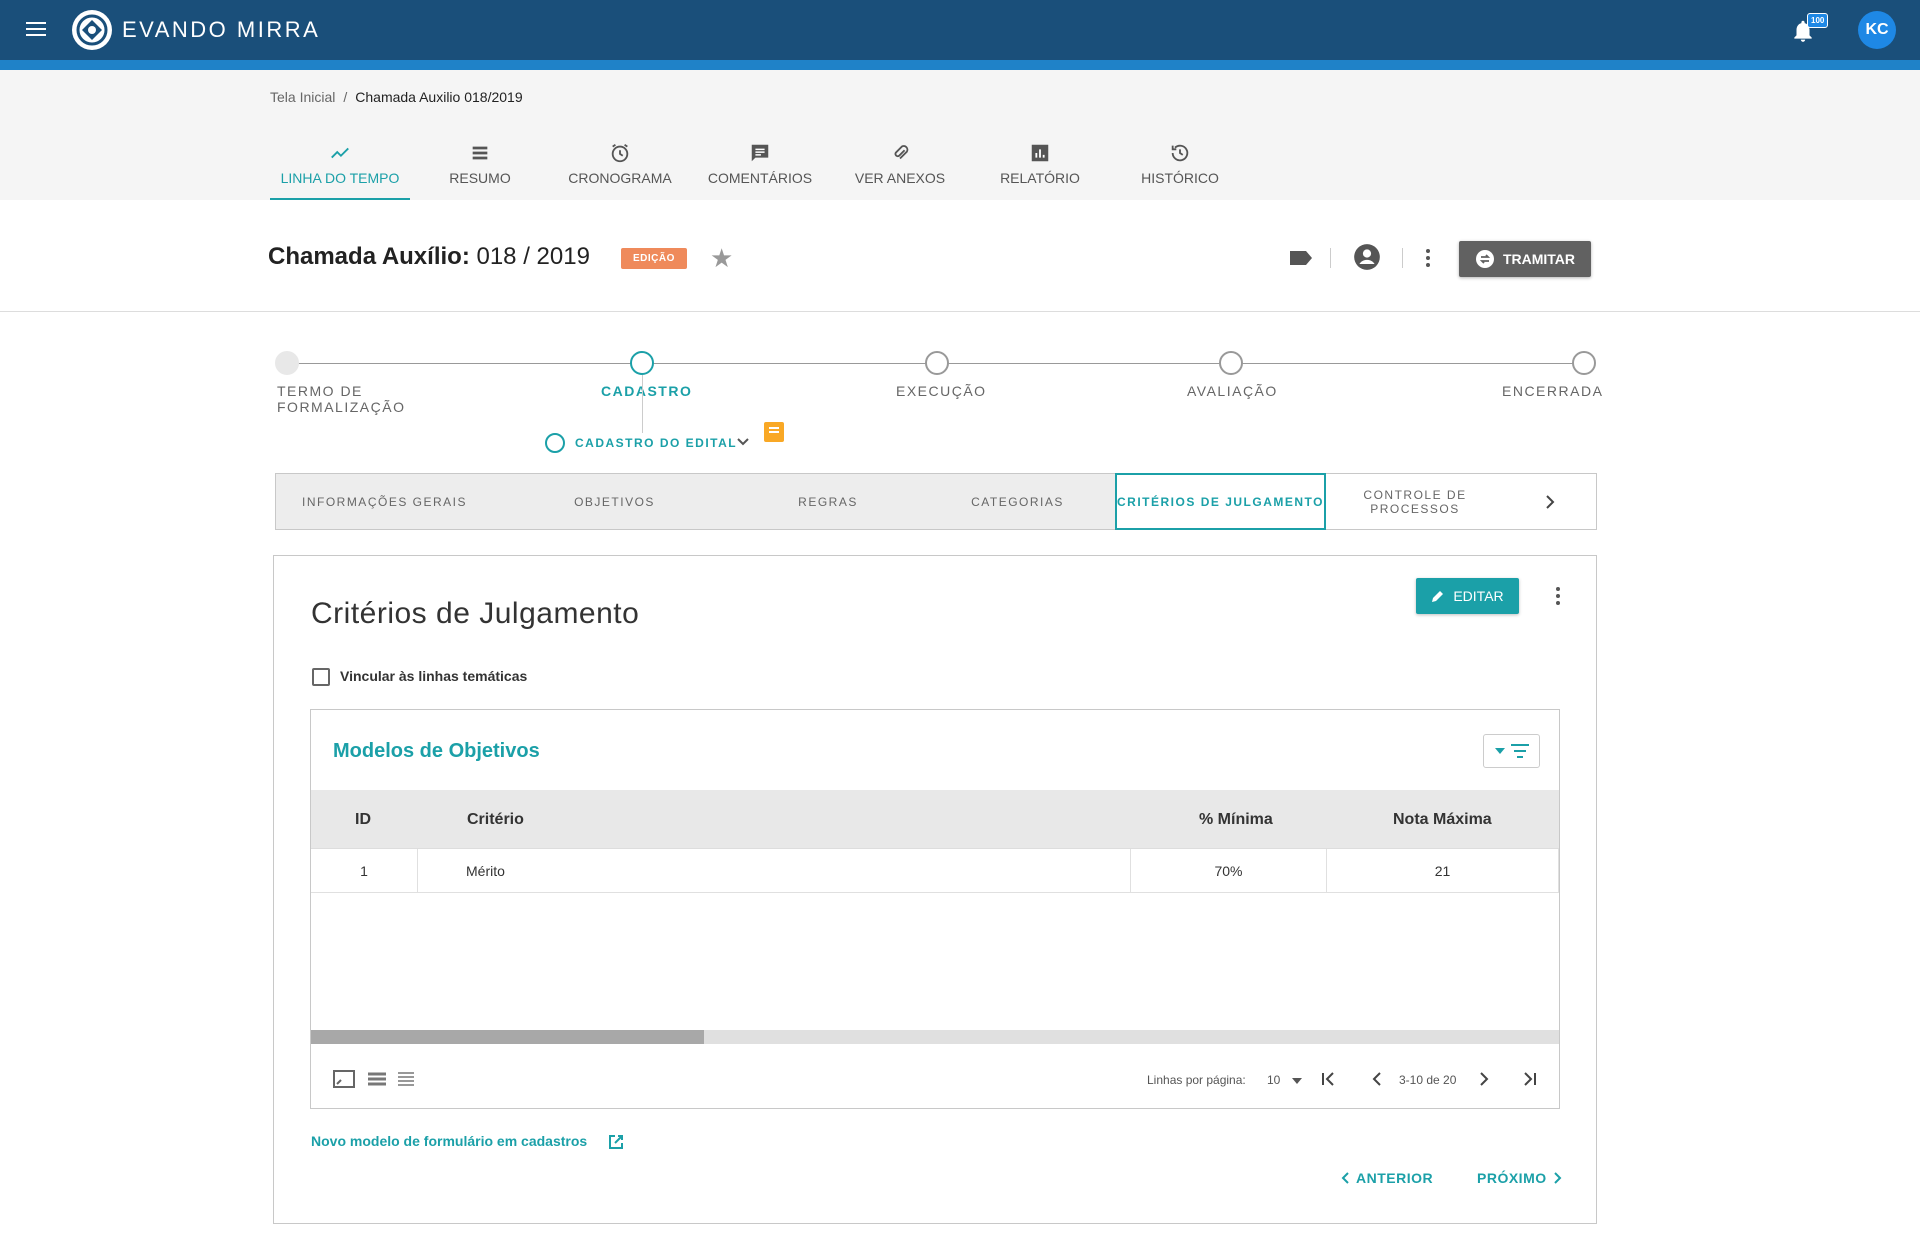 The width and height of the screenshot is (1920, 1251). I want to click on cell-minima: 70%, so click(1229, 871).